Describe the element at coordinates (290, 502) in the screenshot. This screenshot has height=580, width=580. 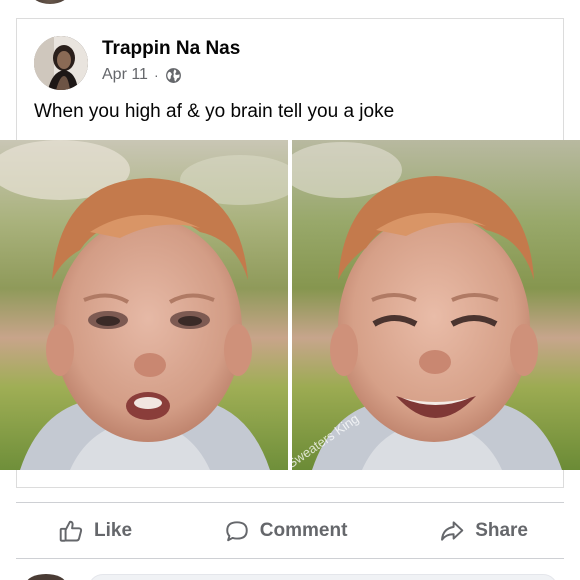
I see `post-divider-top` at that location.